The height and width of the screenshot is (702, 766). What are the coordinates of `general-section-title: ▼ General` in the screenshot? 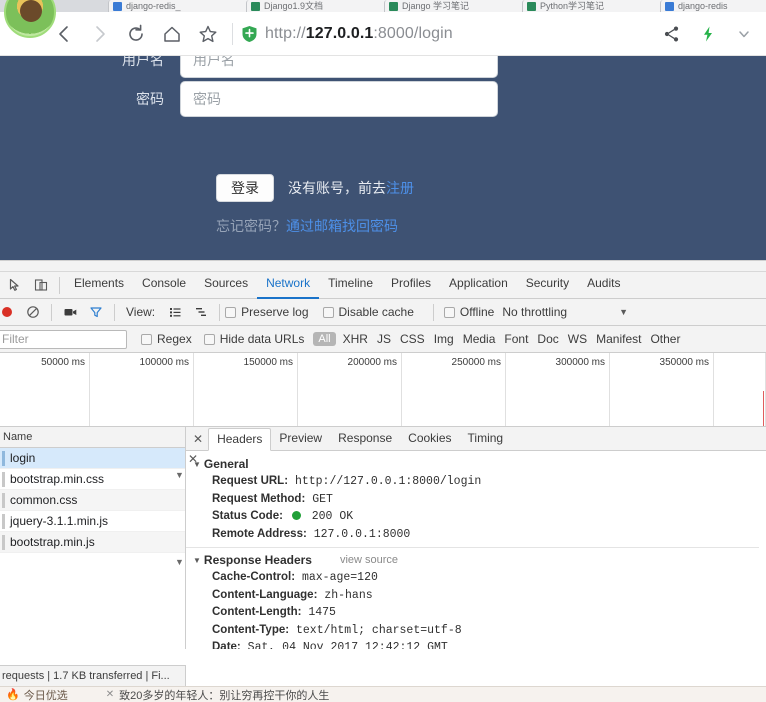 It's located at (476, 464).